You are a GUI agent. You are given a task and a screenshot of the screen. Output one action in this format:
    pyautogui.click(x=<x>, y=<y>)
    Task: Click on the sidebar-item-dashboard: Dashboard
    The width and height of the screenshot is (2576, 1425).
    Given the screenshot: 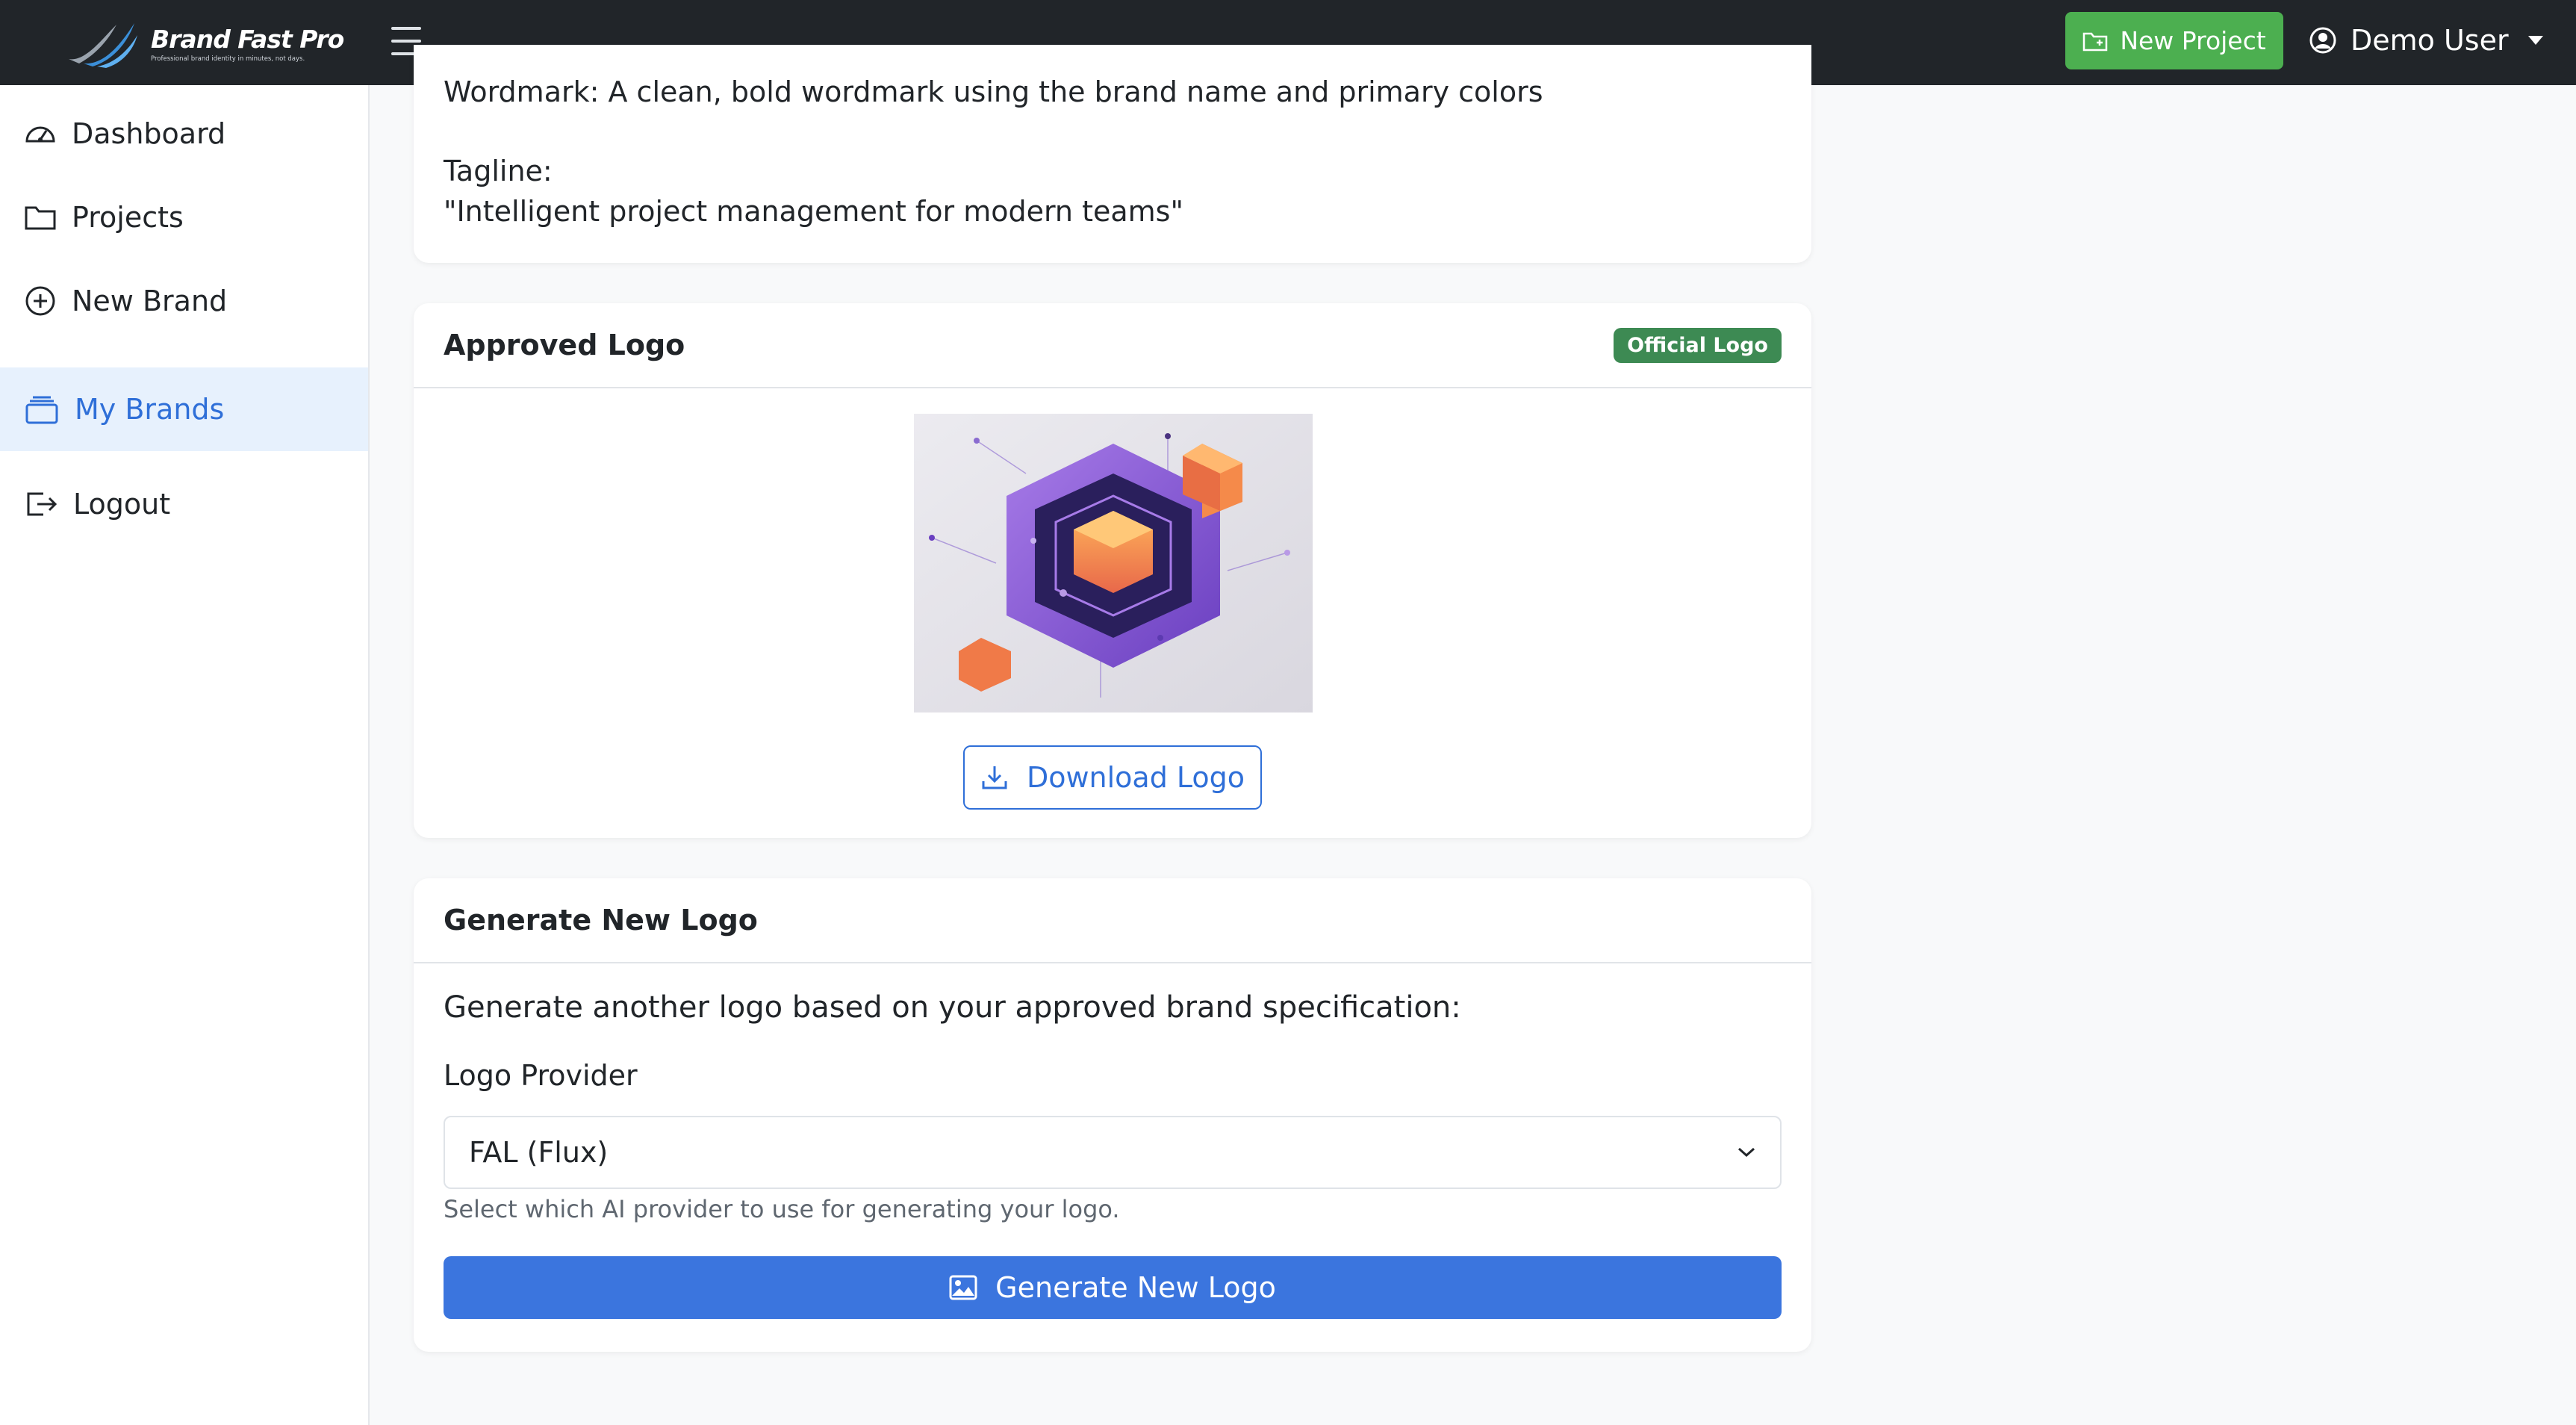 What is the action you would take?
    pyautogui.click(x=184, y=134)
    